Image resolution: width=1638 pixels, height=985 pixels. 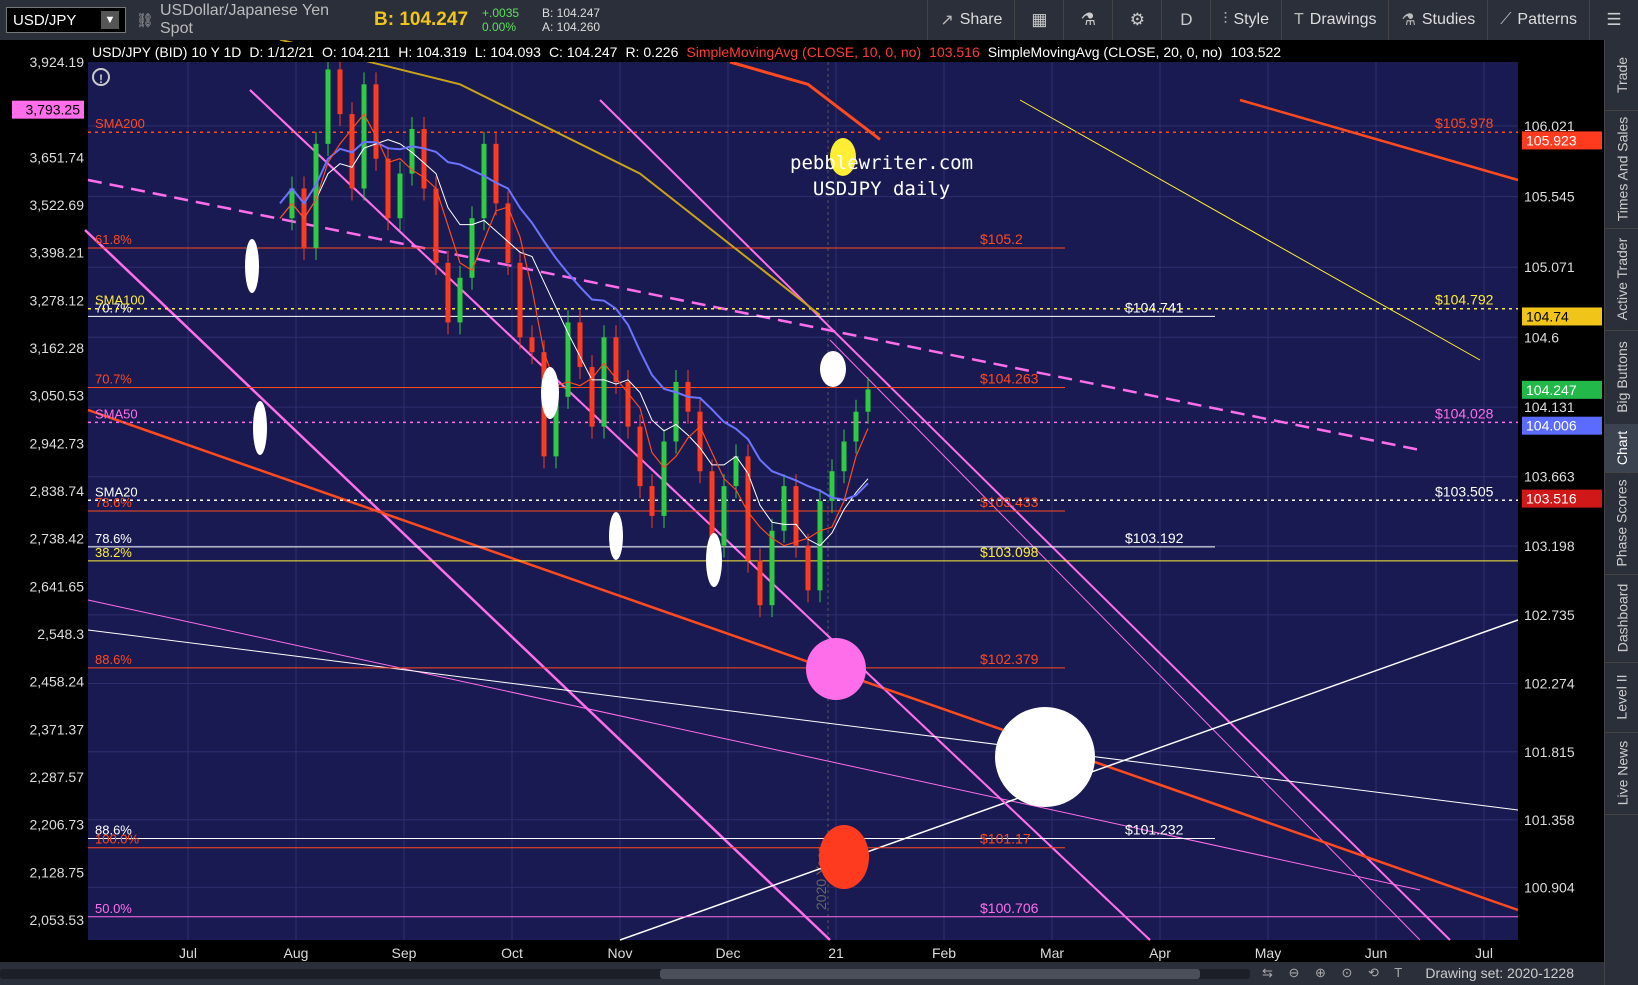 What do you see at coordinates (970, 20) in the screenshot?
I see `share-button: ↗ Share` at bounding box center [970, 20].